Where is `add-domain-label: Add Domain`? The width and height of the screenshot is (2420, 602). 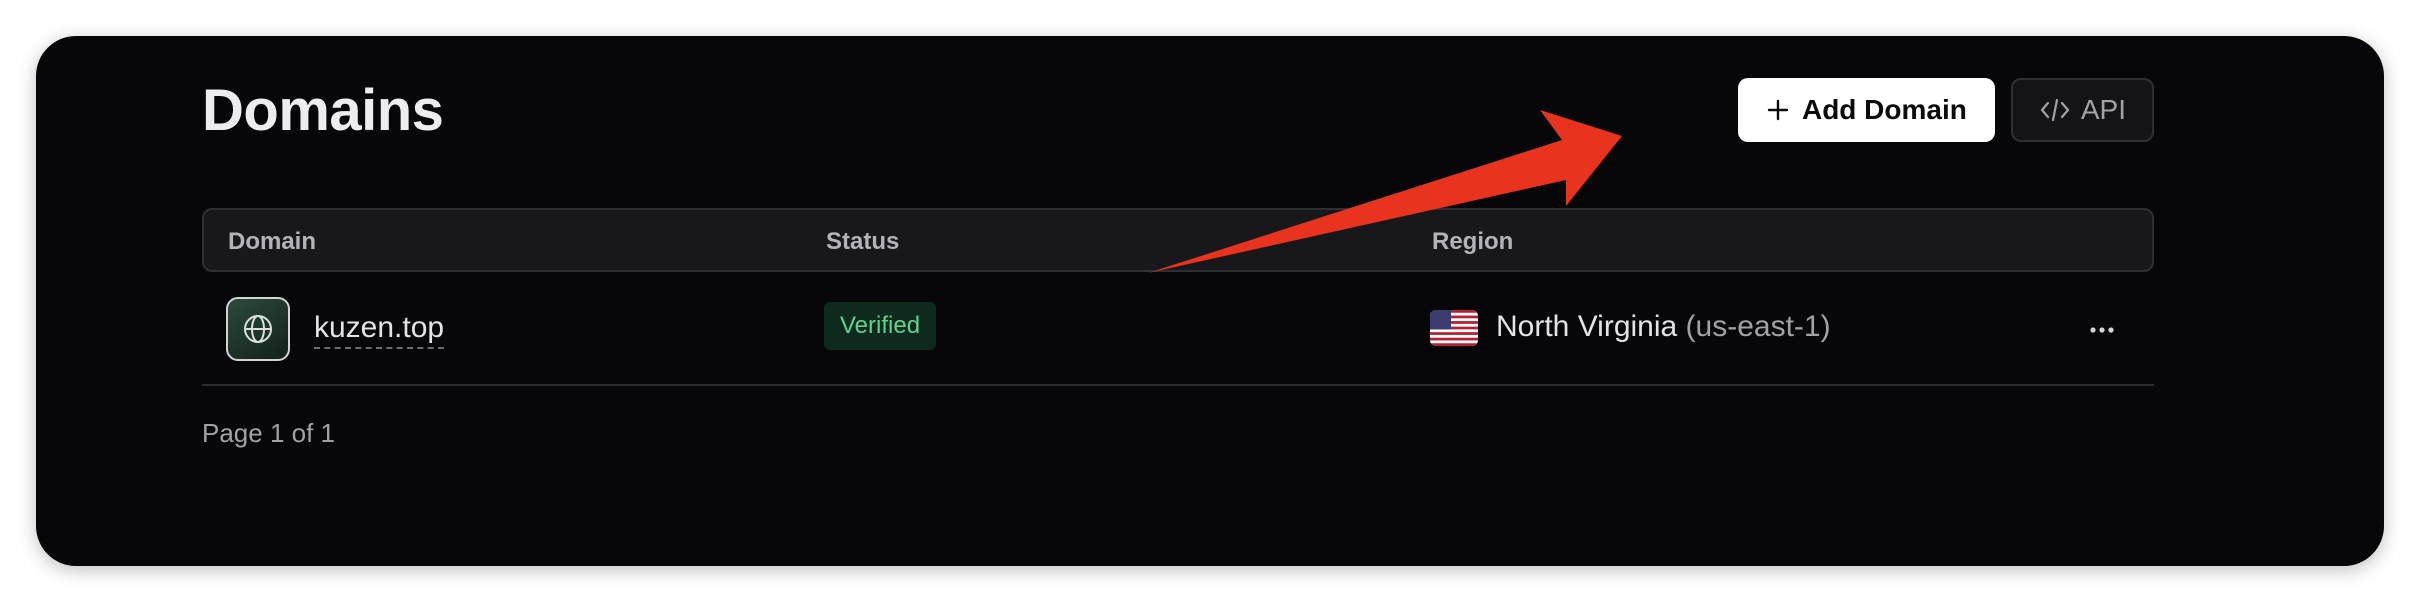
add-domain-label: Add Domain is located at coordinates (1884, 109).